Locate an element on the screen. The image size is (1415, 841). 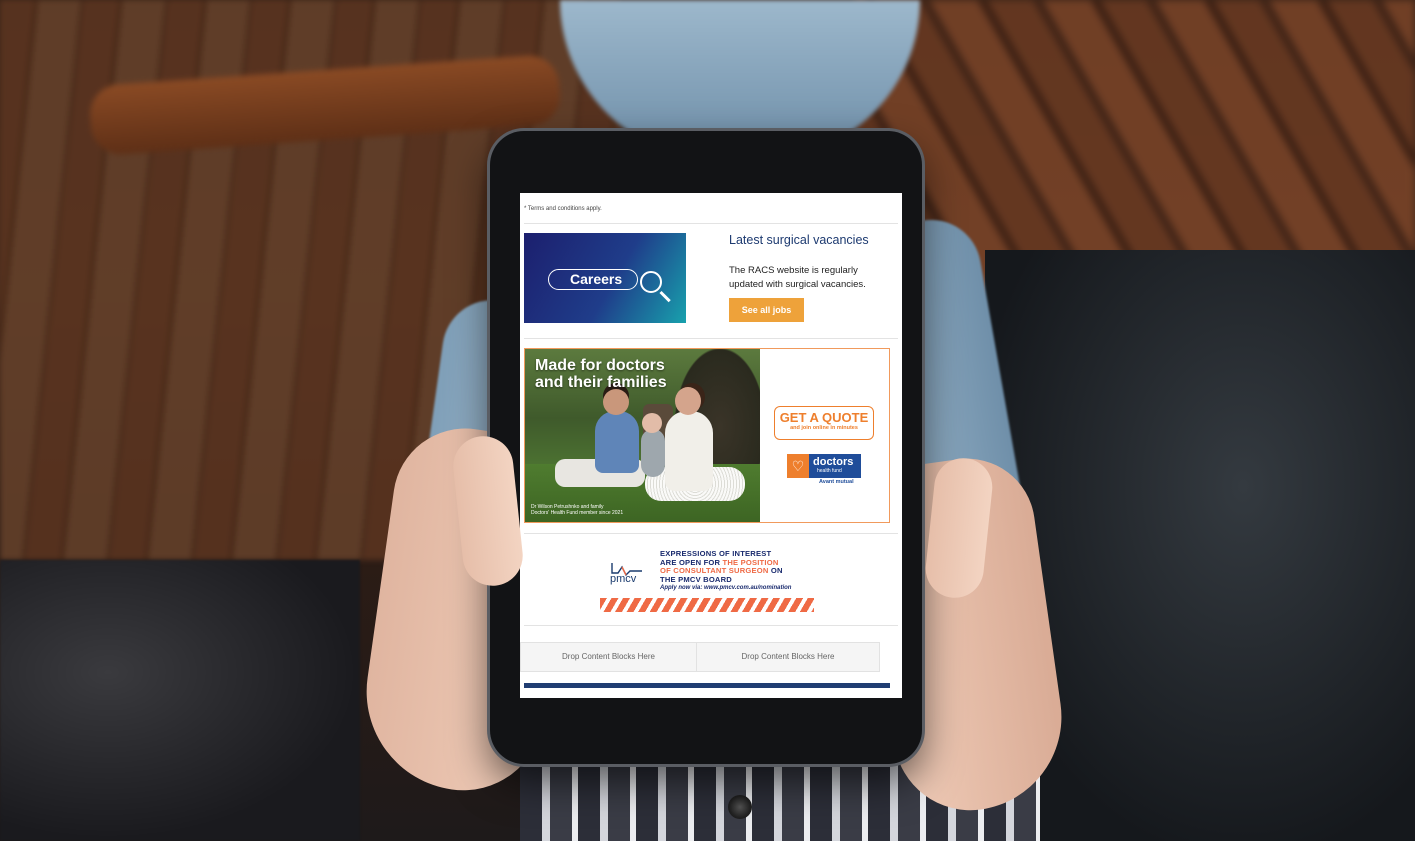
leather-chair-left is located at coordinates (180, 700).